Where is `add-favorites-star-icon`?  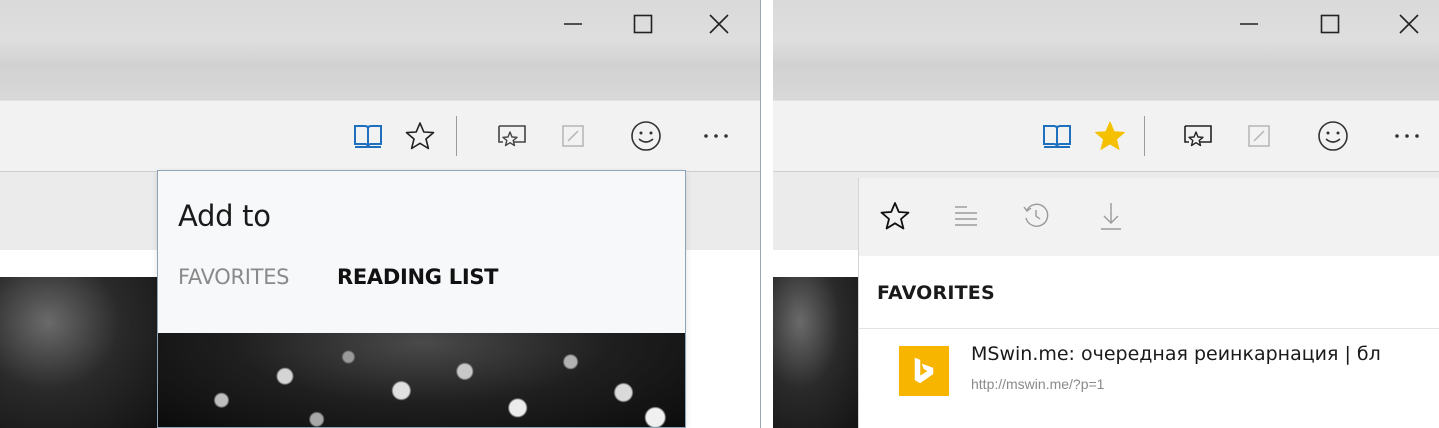 add-favorites-star-icon is located at coordinates (420, 136).